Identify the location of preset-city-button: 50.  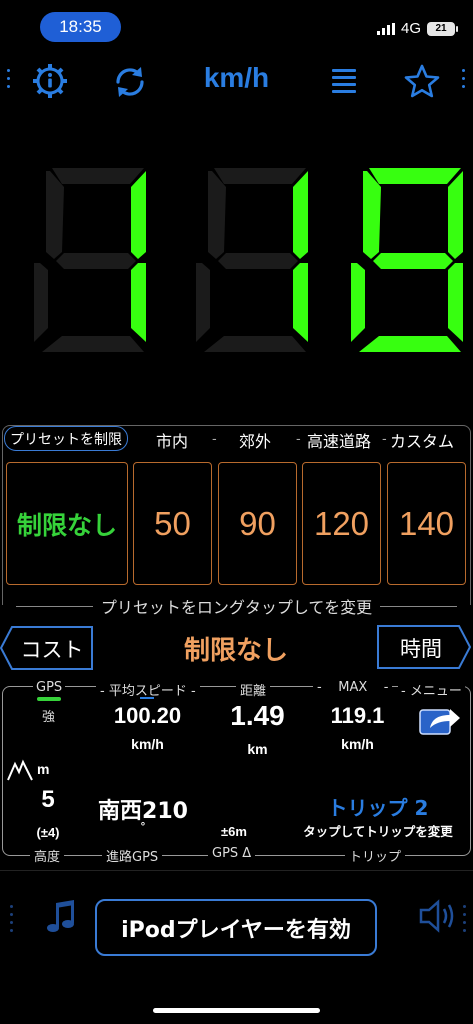
(172, 523).